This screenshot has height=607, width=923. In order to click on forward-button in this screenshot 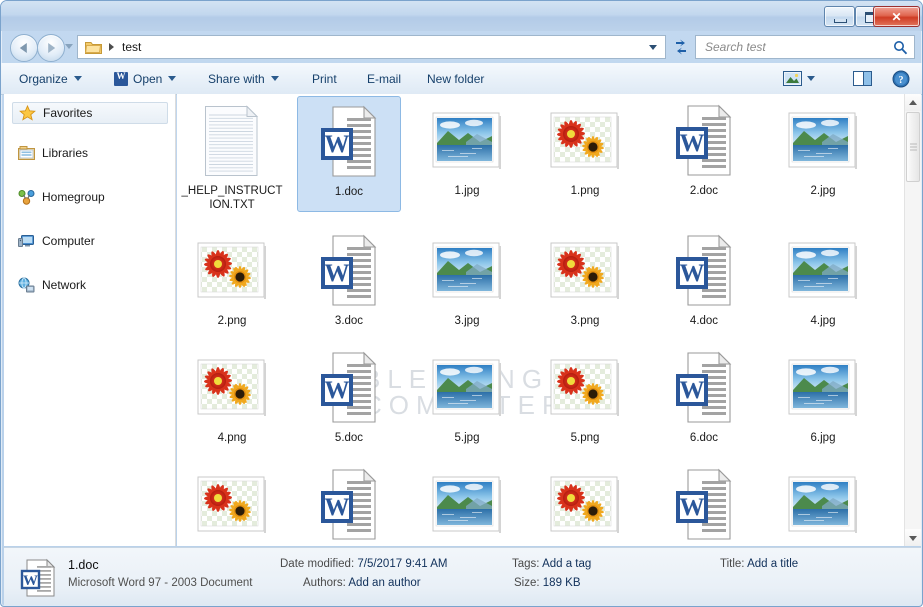, I will do `click(51, 48)`.